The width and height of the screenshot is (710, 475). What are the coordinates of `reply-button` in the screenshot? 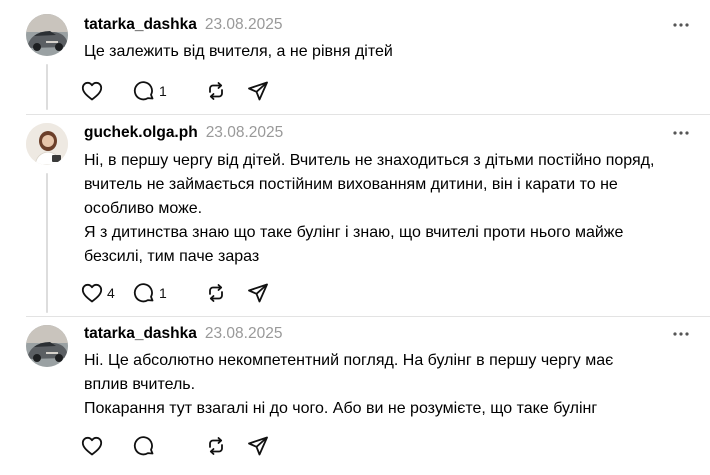 It's located at (168, 446).